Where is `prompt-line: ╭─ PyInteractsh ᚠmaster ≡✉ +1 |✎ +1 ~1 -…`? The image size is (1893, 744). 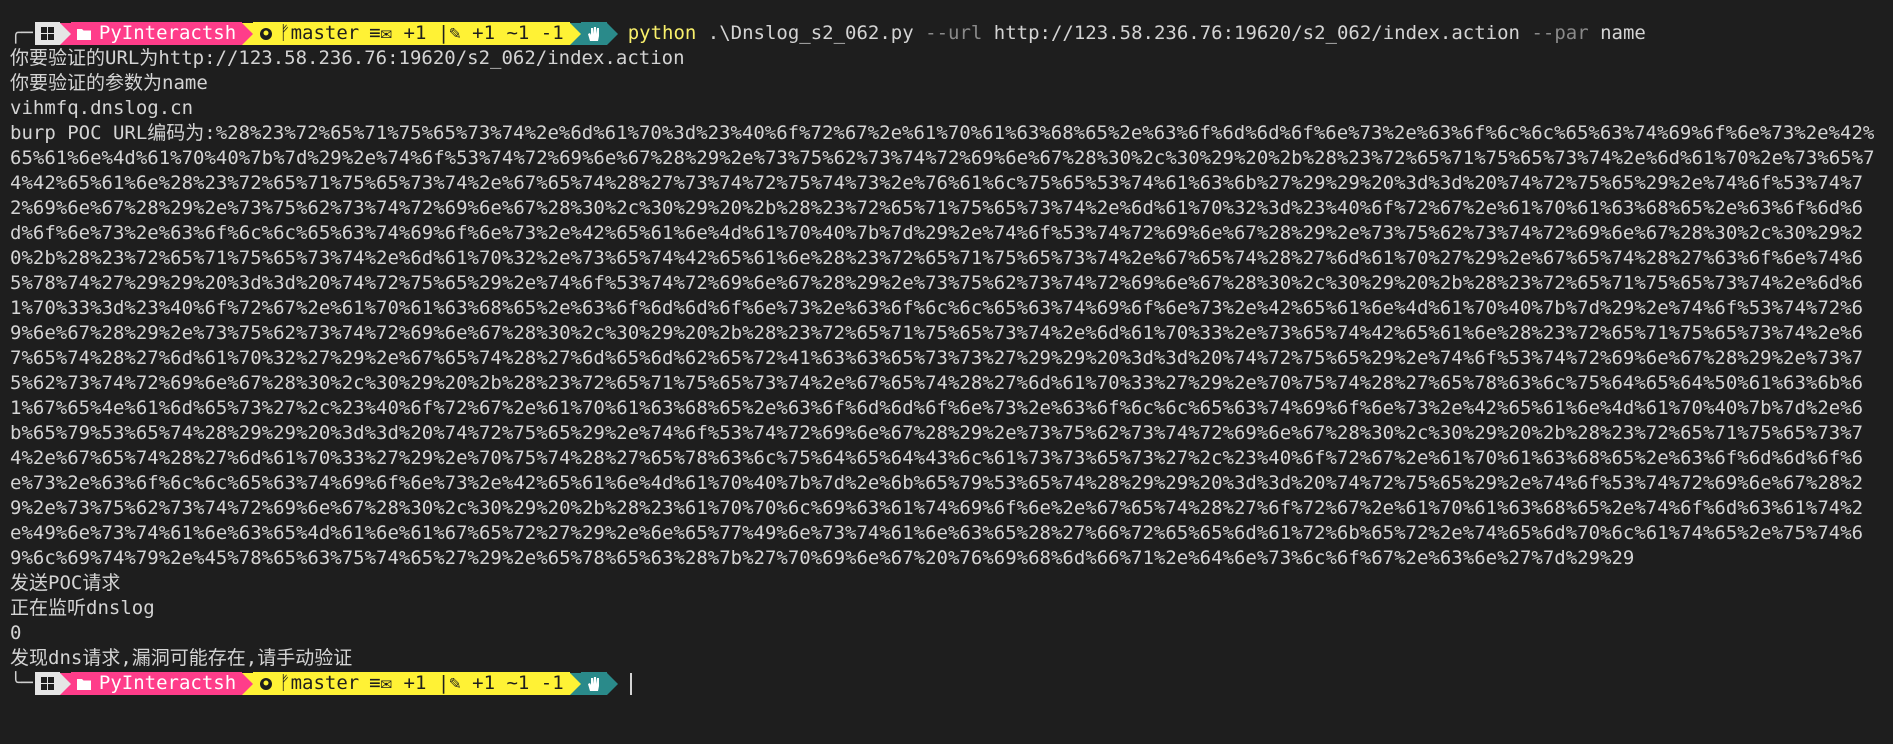
prompt-line: ╭─ PyInteractsh ᚠmaster ≡✉ +1 |✎ +1 ~1 -… is located at coordinates (946, 33).